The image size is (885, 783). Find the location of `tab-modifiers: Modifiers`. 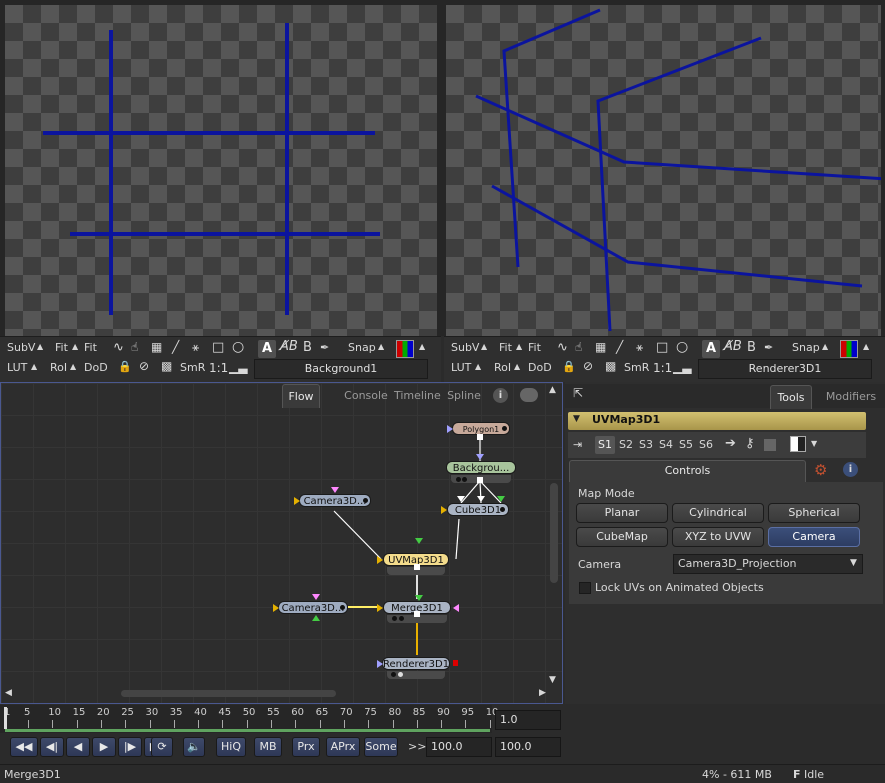

tab-modifiers: Modifiers is located at coordinates (851, 397).